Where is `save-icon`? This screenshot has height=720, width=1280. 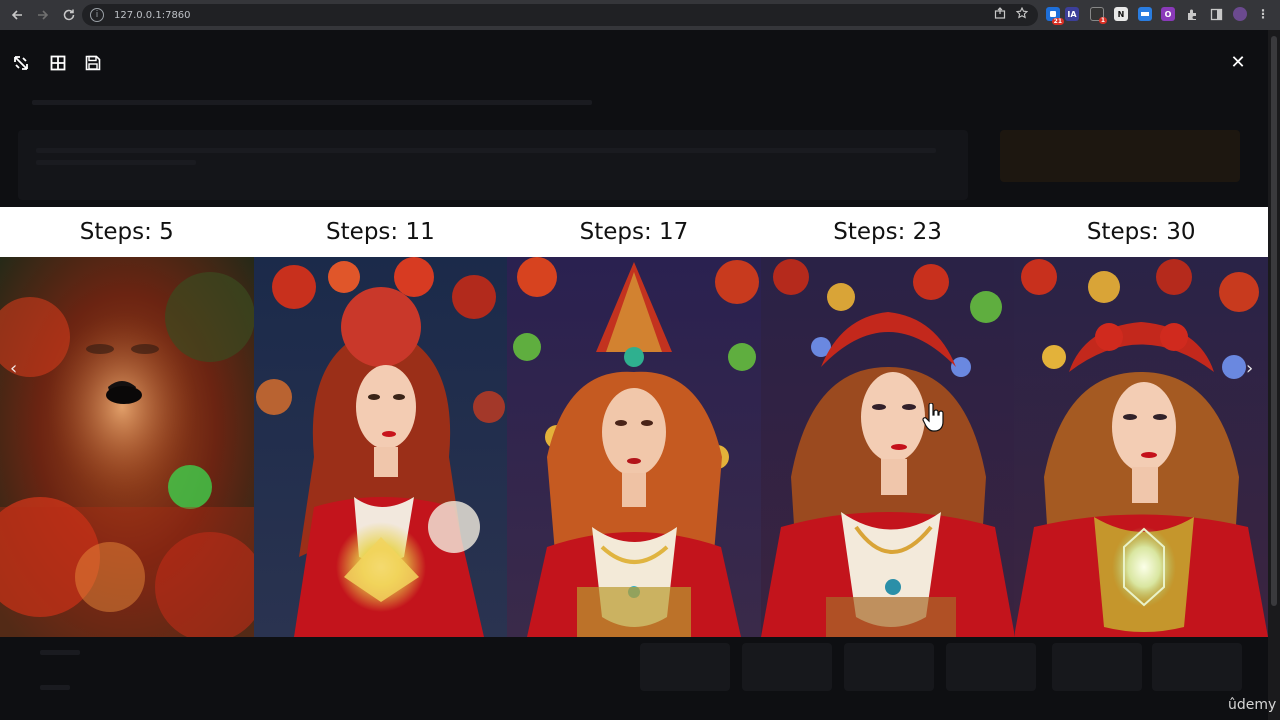
save-icon is located at coordinates (93, 63).